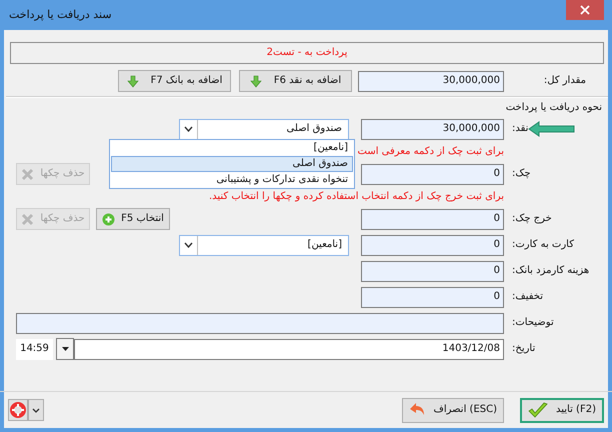  Describe the element at coordinates (34, 349) in the screenshot. I see `time-field: 14:59` at that location.